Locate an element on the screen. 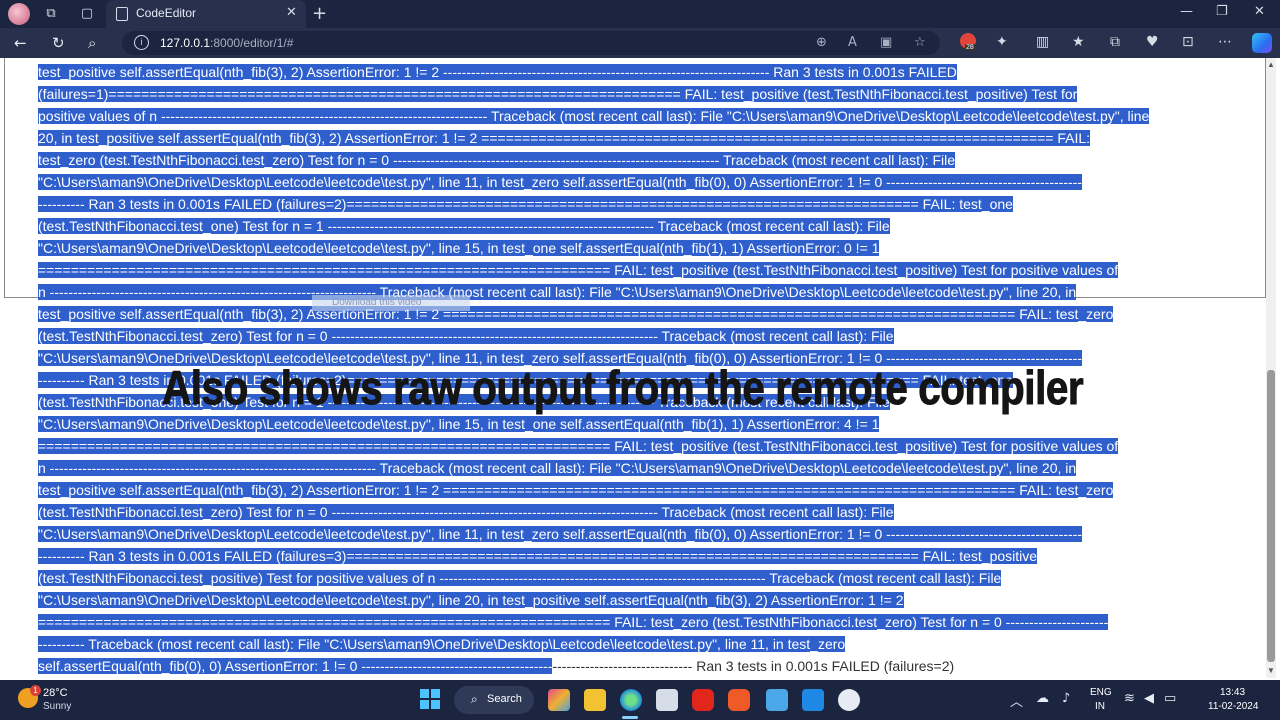  clock-time: 13:43 is located at coordinates (1232, 692).